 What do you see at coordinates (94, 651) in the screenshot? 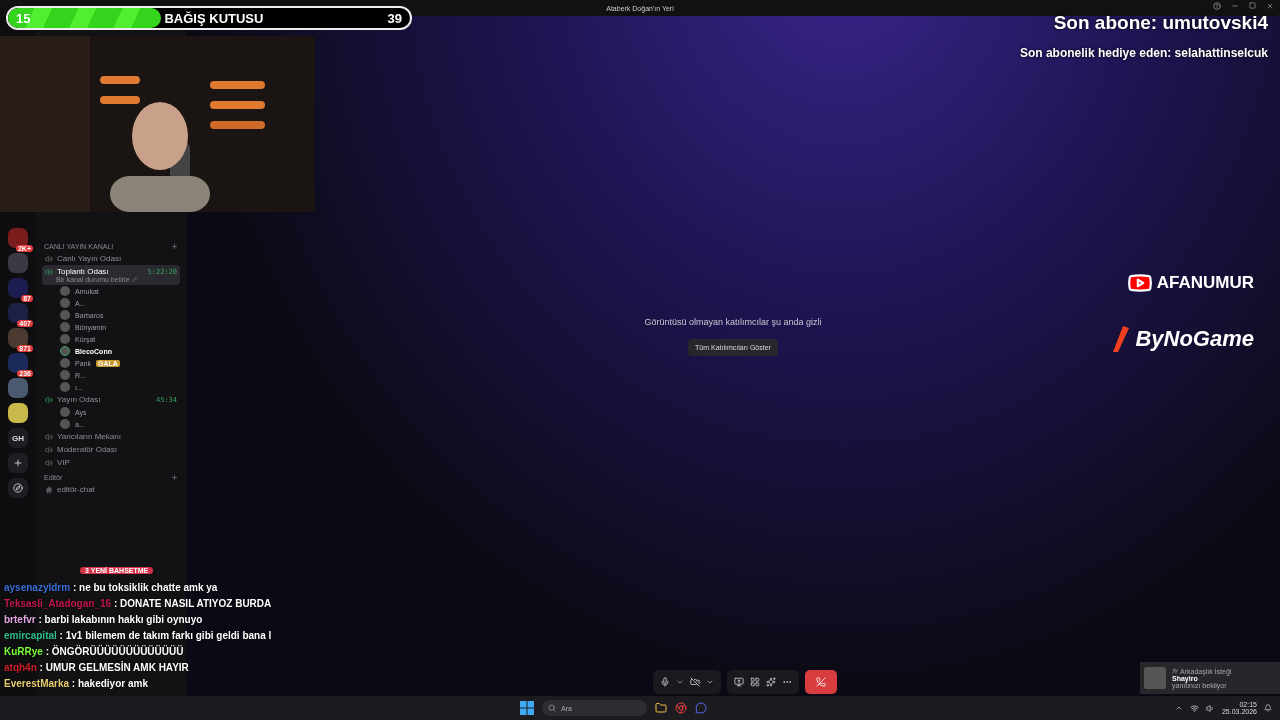
I see `chat-message: KuRRye : ÖNGÖRÜÜÜÜÜÜÜÜÜÜÜÜÜ` at bounding box center [94, 651].